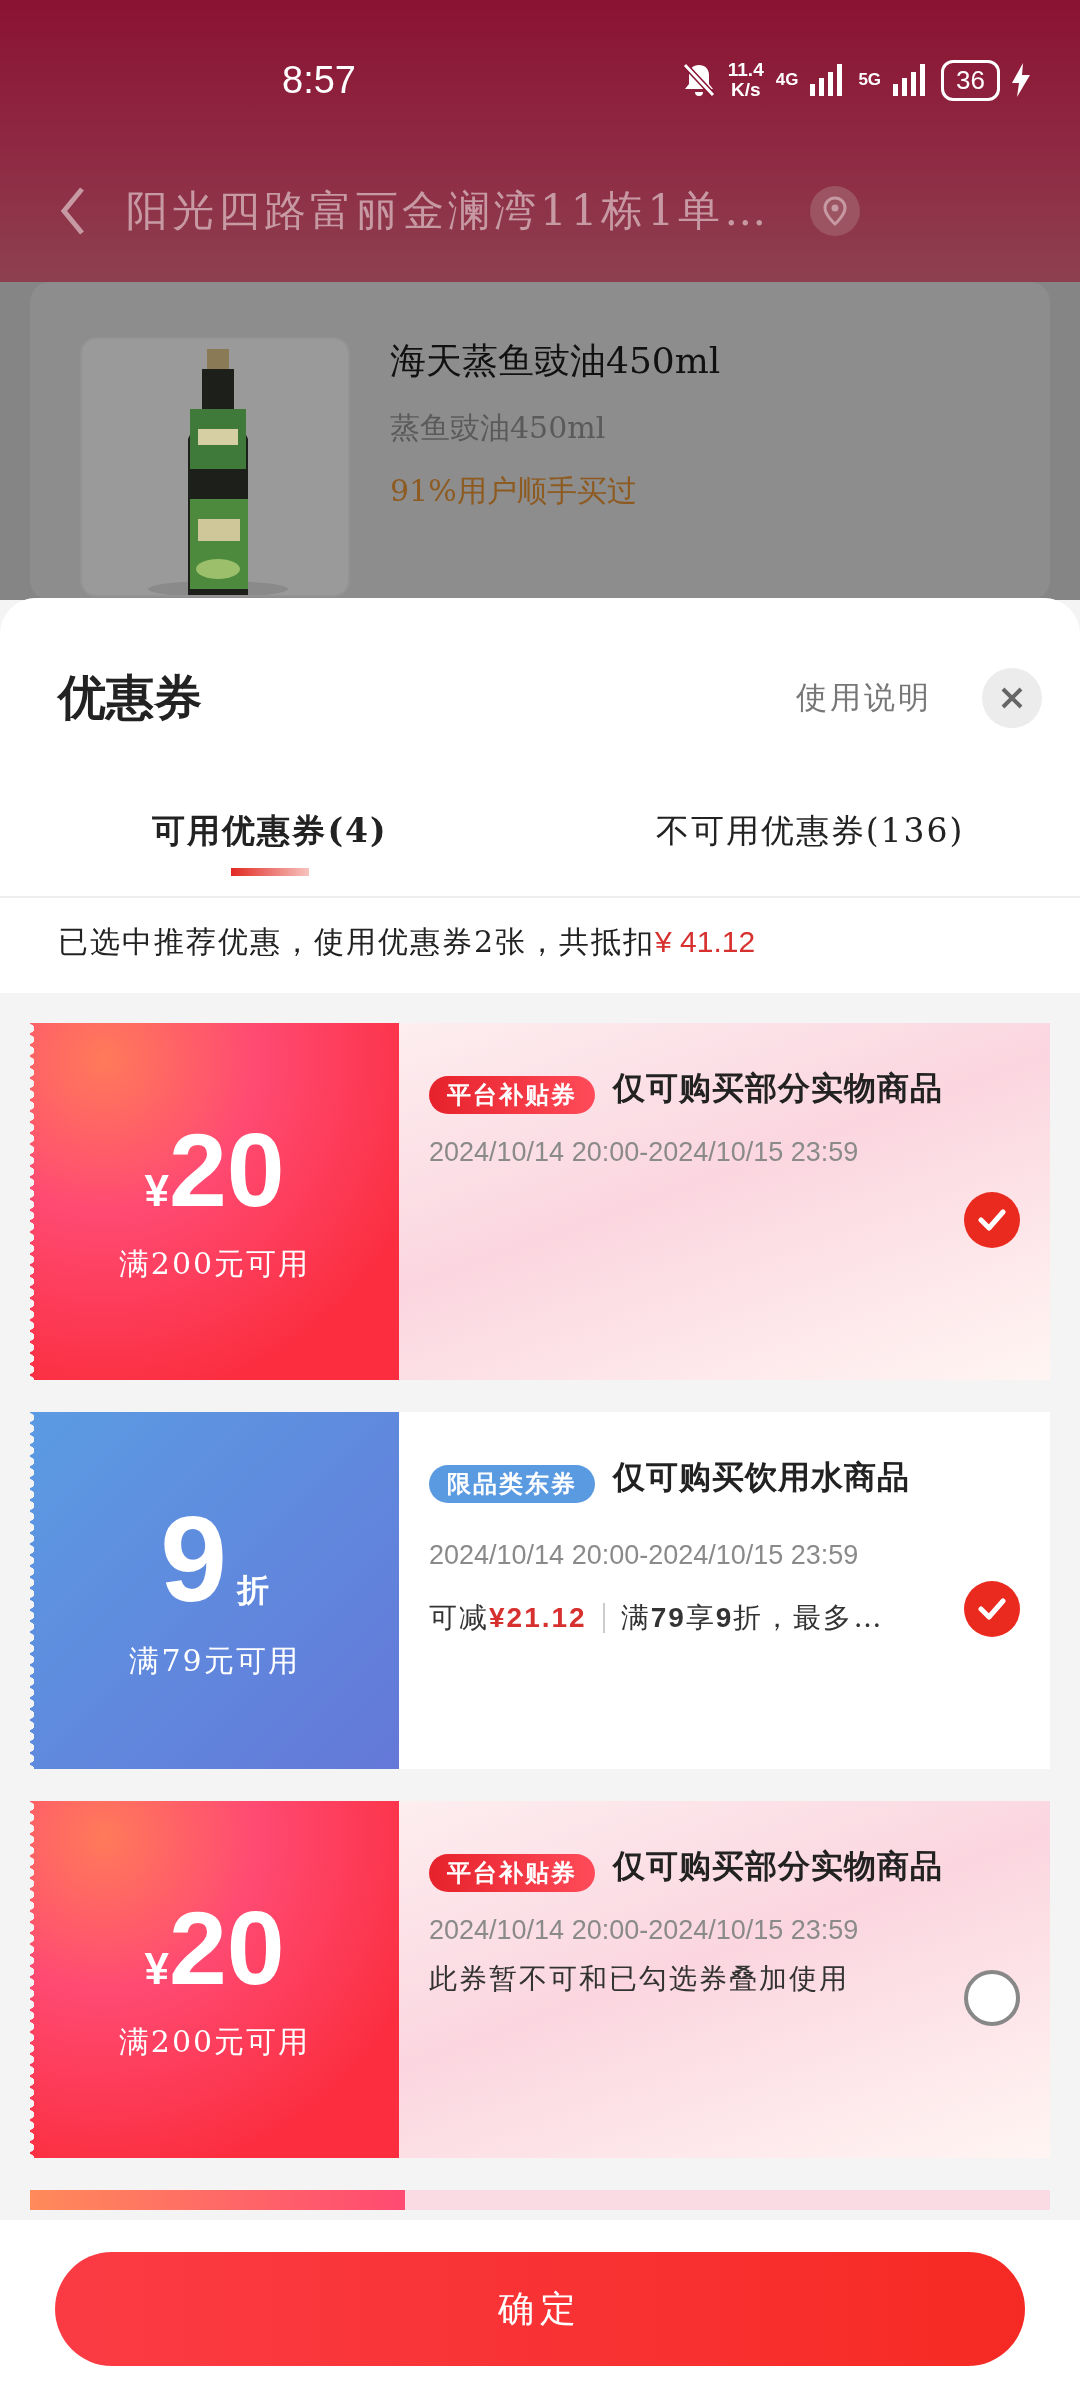 The width and height of the screenshot is (1080, 2400). What do you see at coordinates (1012, 698) in the screenshot?
I see `close-icon` at bounding box center [1012, 698].